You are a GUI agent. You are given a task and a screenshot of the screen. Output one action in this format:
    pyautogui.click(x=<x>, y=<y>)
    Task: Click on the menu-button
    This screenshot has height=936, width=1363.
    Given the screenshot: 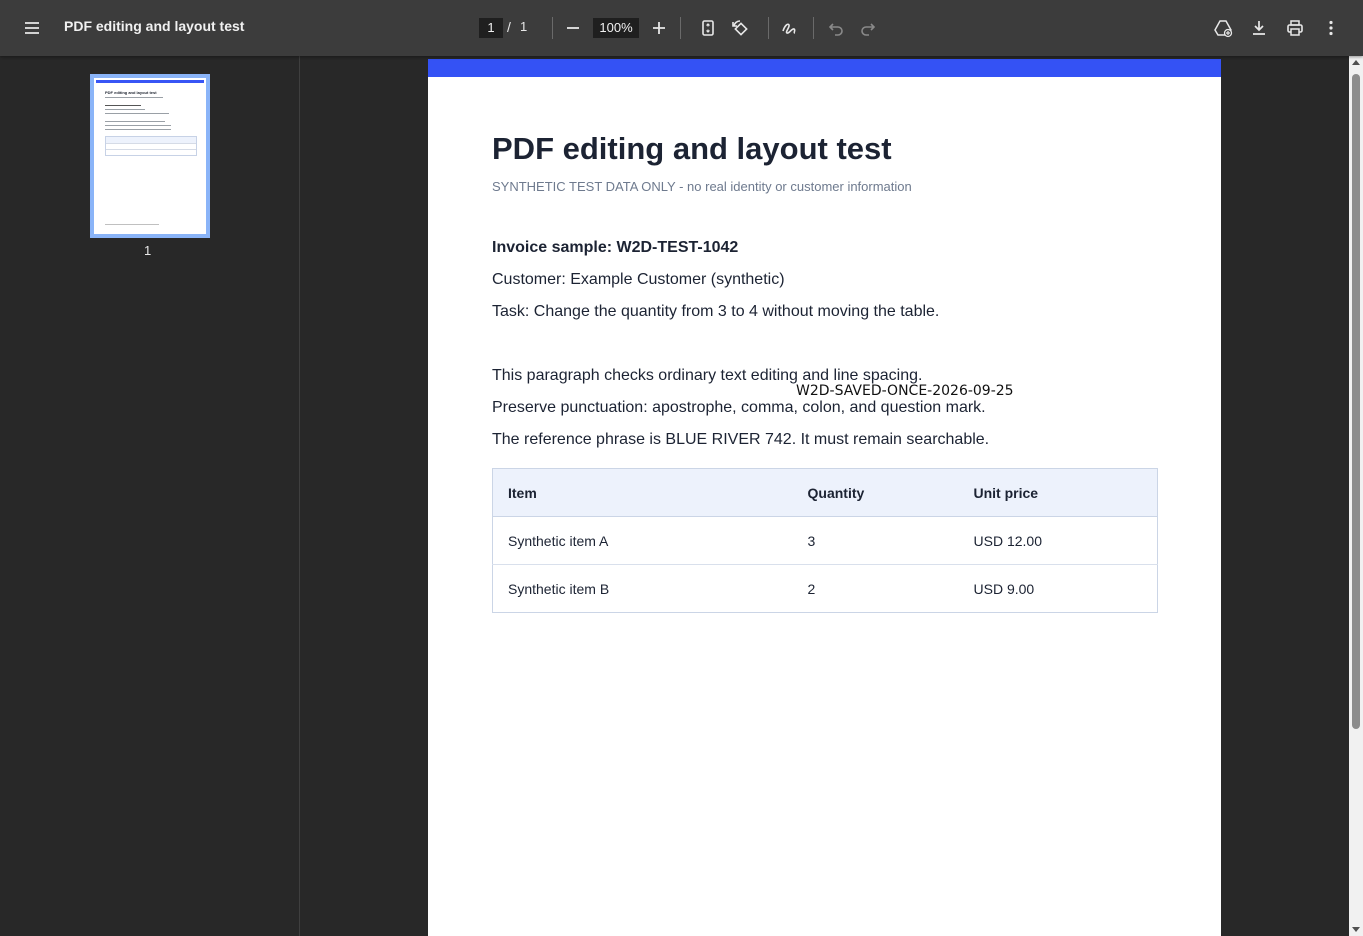 What is the action you would take?
    pyautogui.click(x=32, y=28)
    